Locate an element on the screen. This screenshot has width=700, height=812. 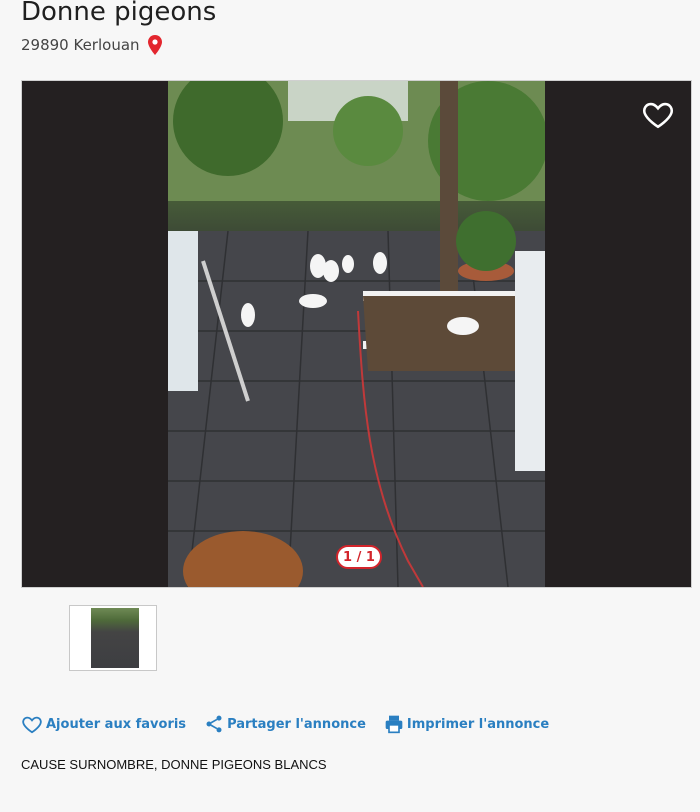
listing-location: 29890 Kerlouan is located at coordinates (91, 45).